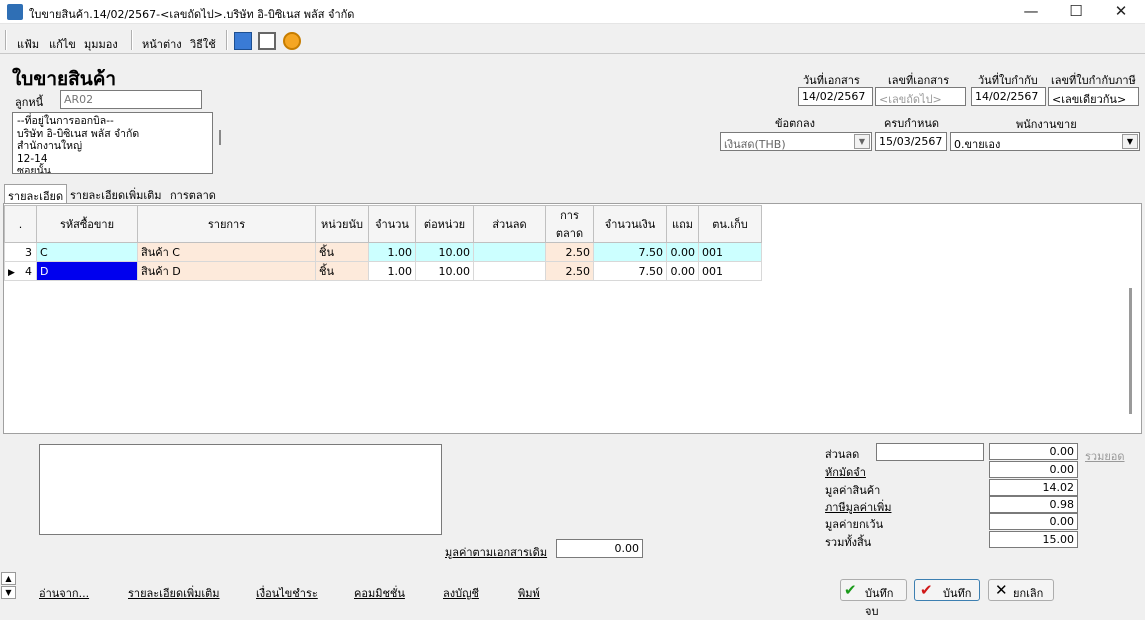  I want to click on terms-select: เงินสด(THB) ▼, so click(796, 141).